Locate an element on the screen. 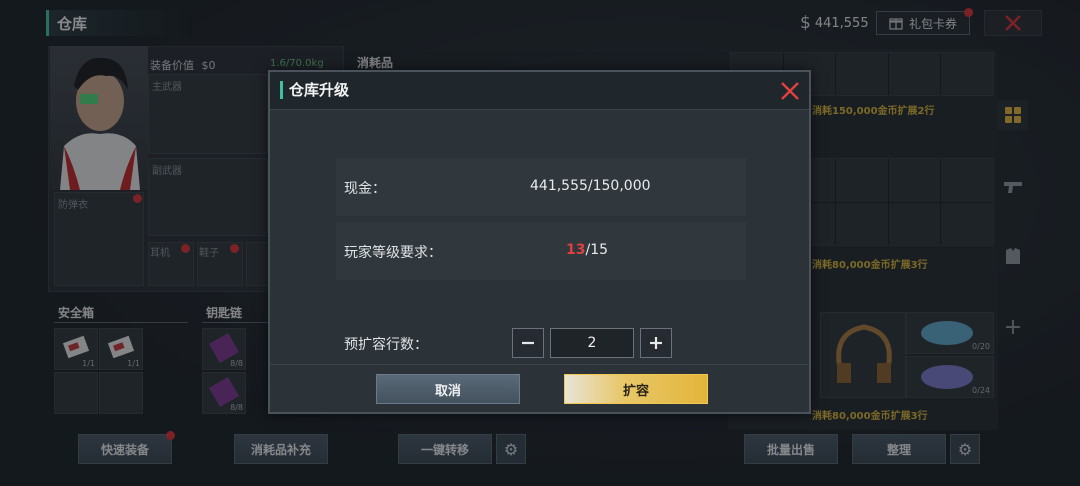  plus-icon is located at coordinates (656, 343).